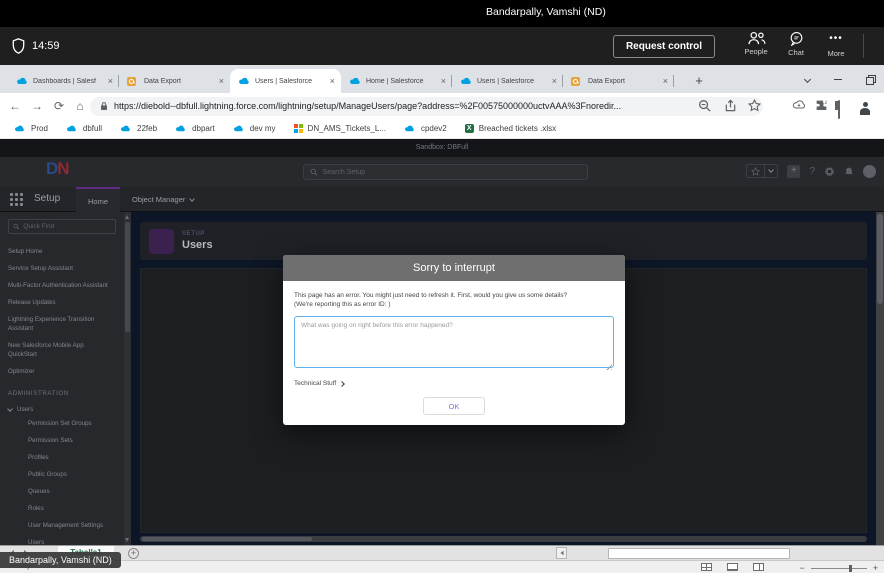 This screenshot has height=573, width=884. Describe the element at coordinates (48, 350) in the screenshot. I see `sidebar-item-mobile-quickstart: New Salesforce Mobile App QuickStart` at that location.